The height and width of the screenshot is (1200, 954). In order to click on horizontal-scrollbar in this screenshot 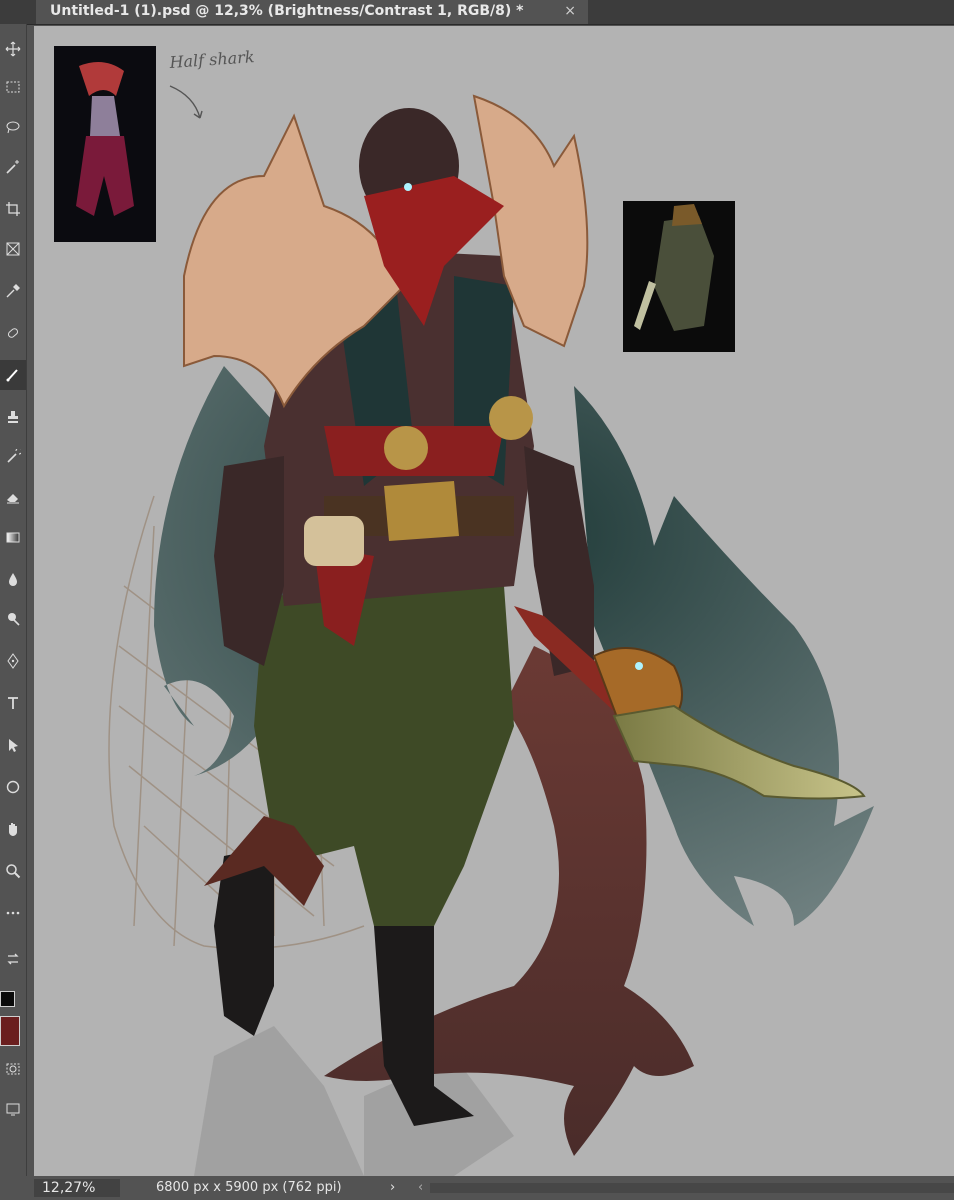, I will do `click(692, 1188)`.